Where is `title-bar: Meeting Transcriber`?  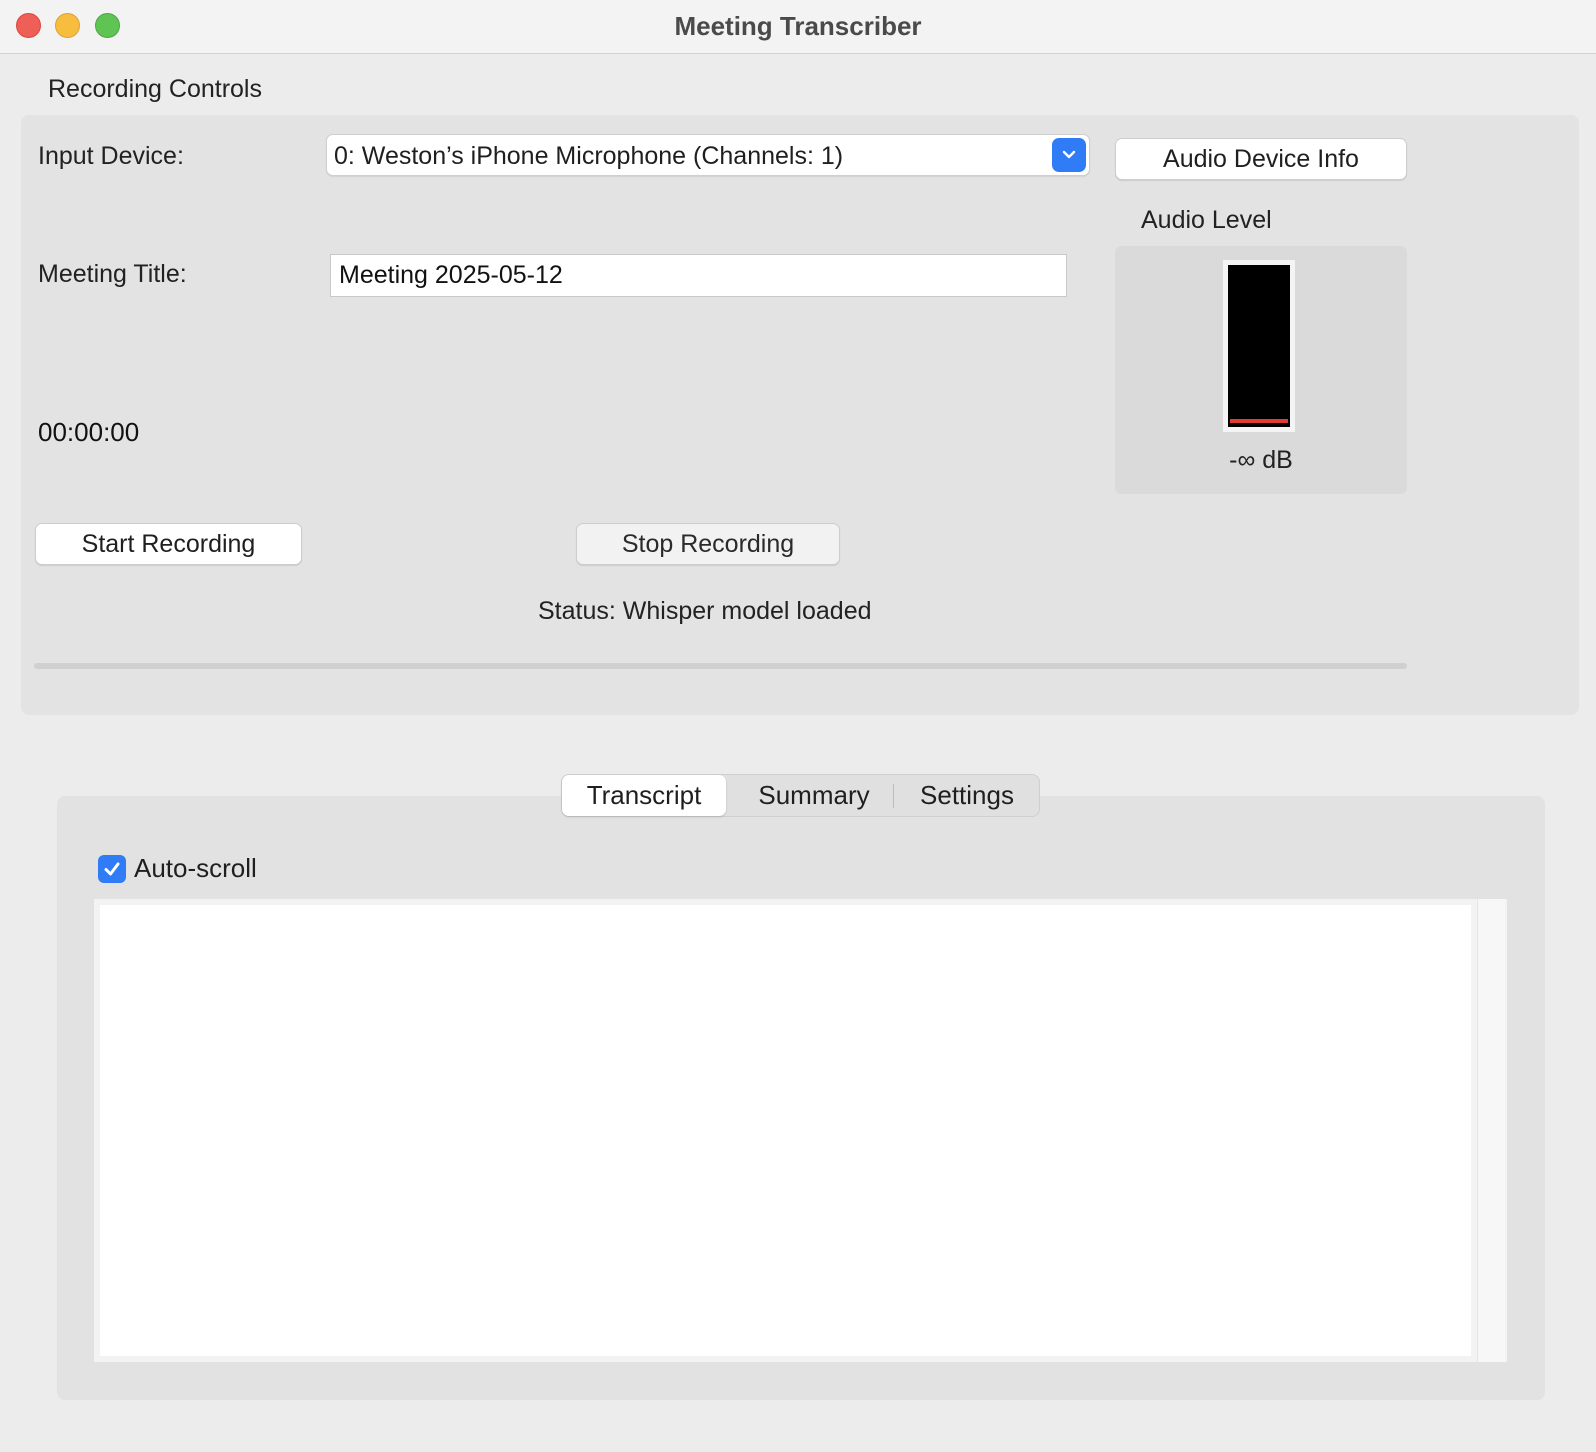
title-bar: Meeting Transcriber is located at coordinates (798, 27).